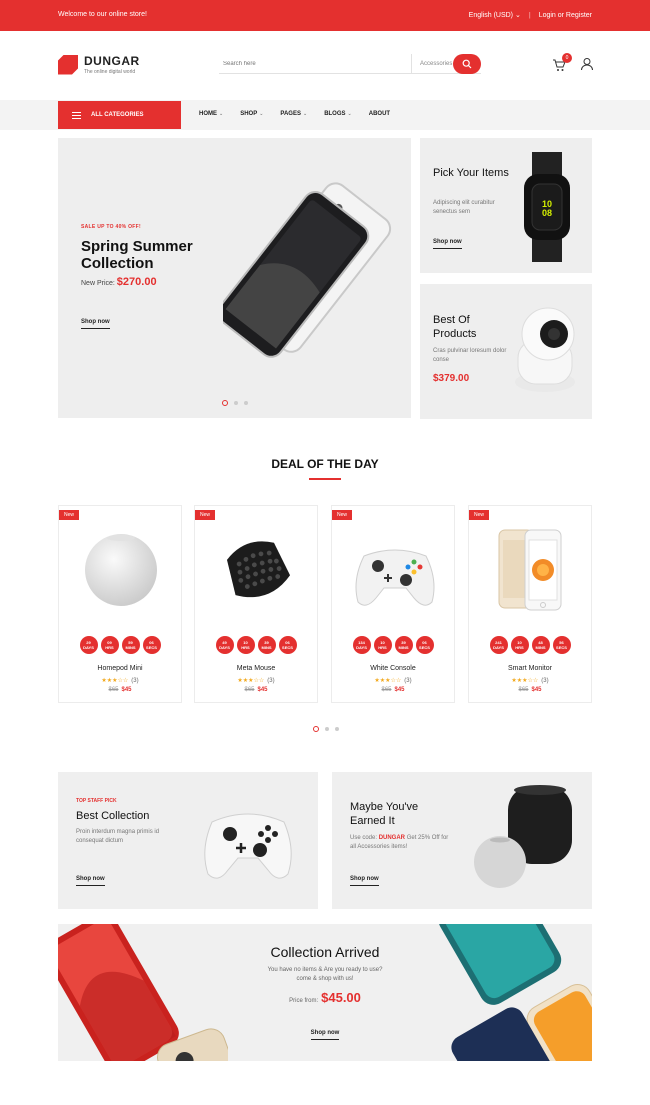 The image size is (650, 1105). What do you see at coordinates (464, 207) in the screenshot?
I see `side-banner-desc: Adipiscing elit curabitur senectus sem` at bounding box center [464, 207].